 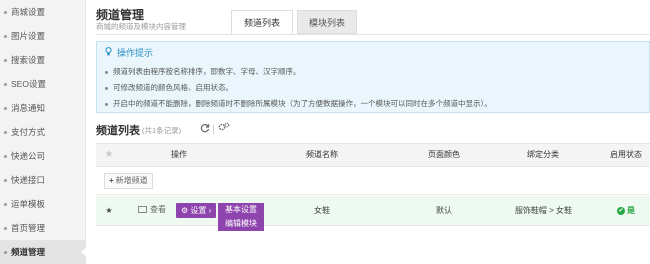 What do you see at coordinates (203, 71) in the screenshot?
I see `tip-item: 频道列表由程序按名称排序，即数字、字母、汉字顺序。` at bounding box center [203, 71].